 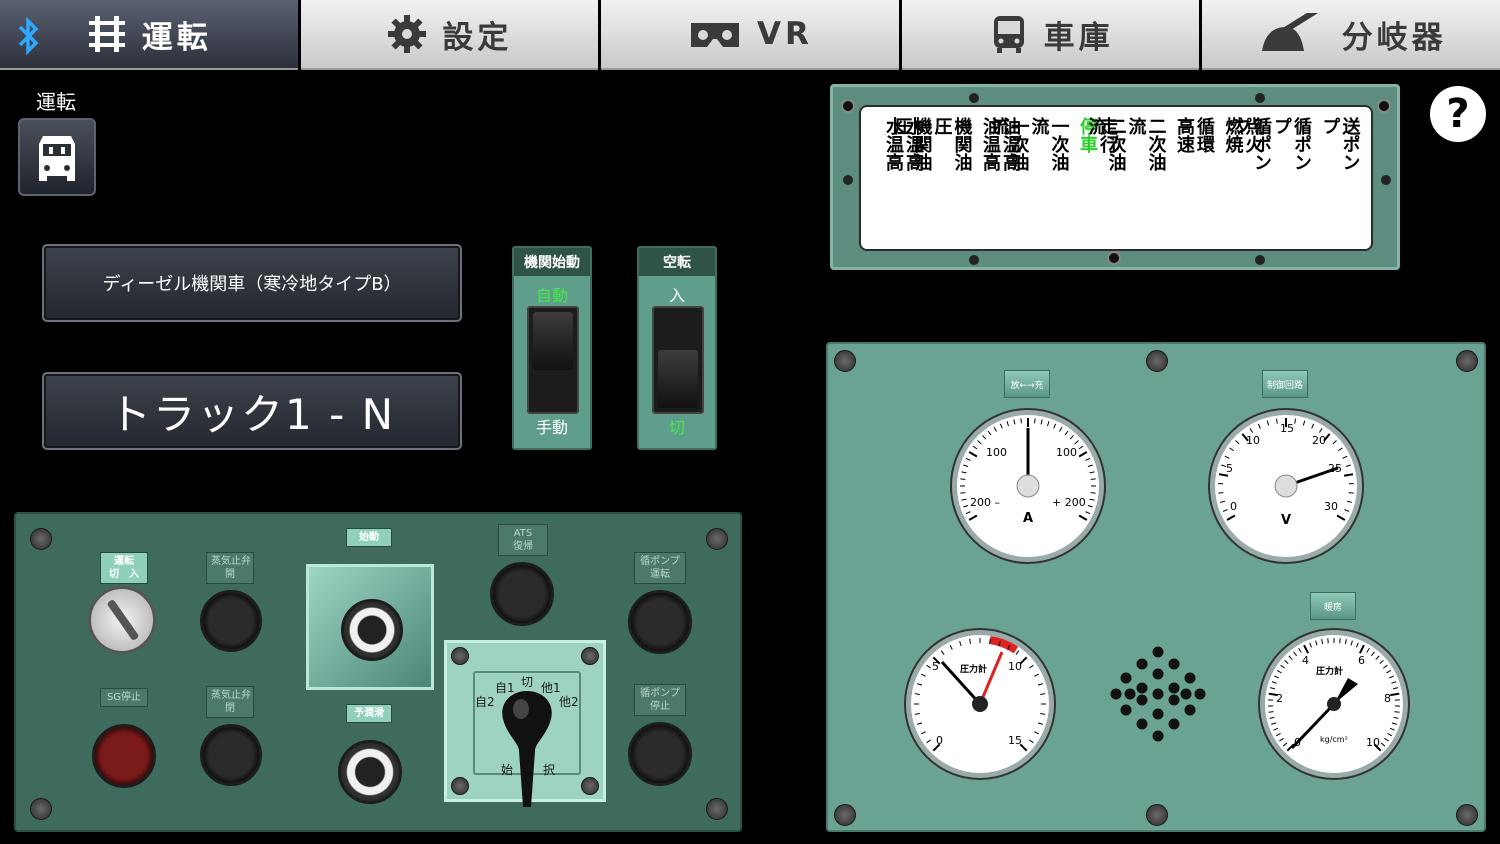 What do you see at coordinates (952, 144) in the screenshot?
I see `warning-lamp-top: 機関油圧` at bounding box center [952, 144].